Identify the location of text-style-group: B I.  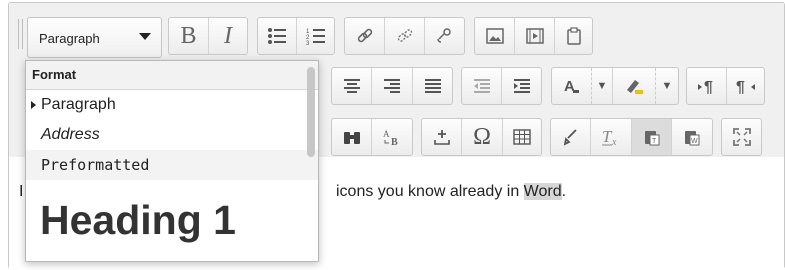
(208, 36).